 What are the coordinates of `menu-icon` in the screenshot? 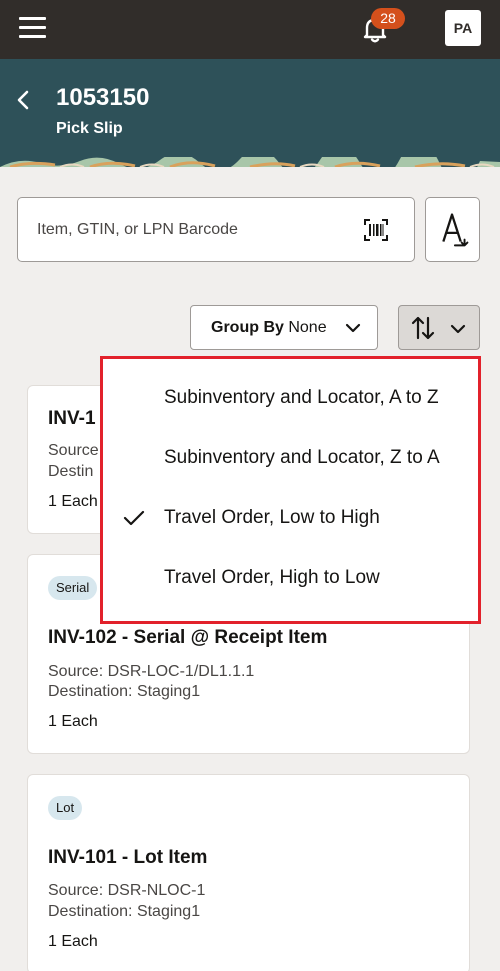 It's located at (32, 27).